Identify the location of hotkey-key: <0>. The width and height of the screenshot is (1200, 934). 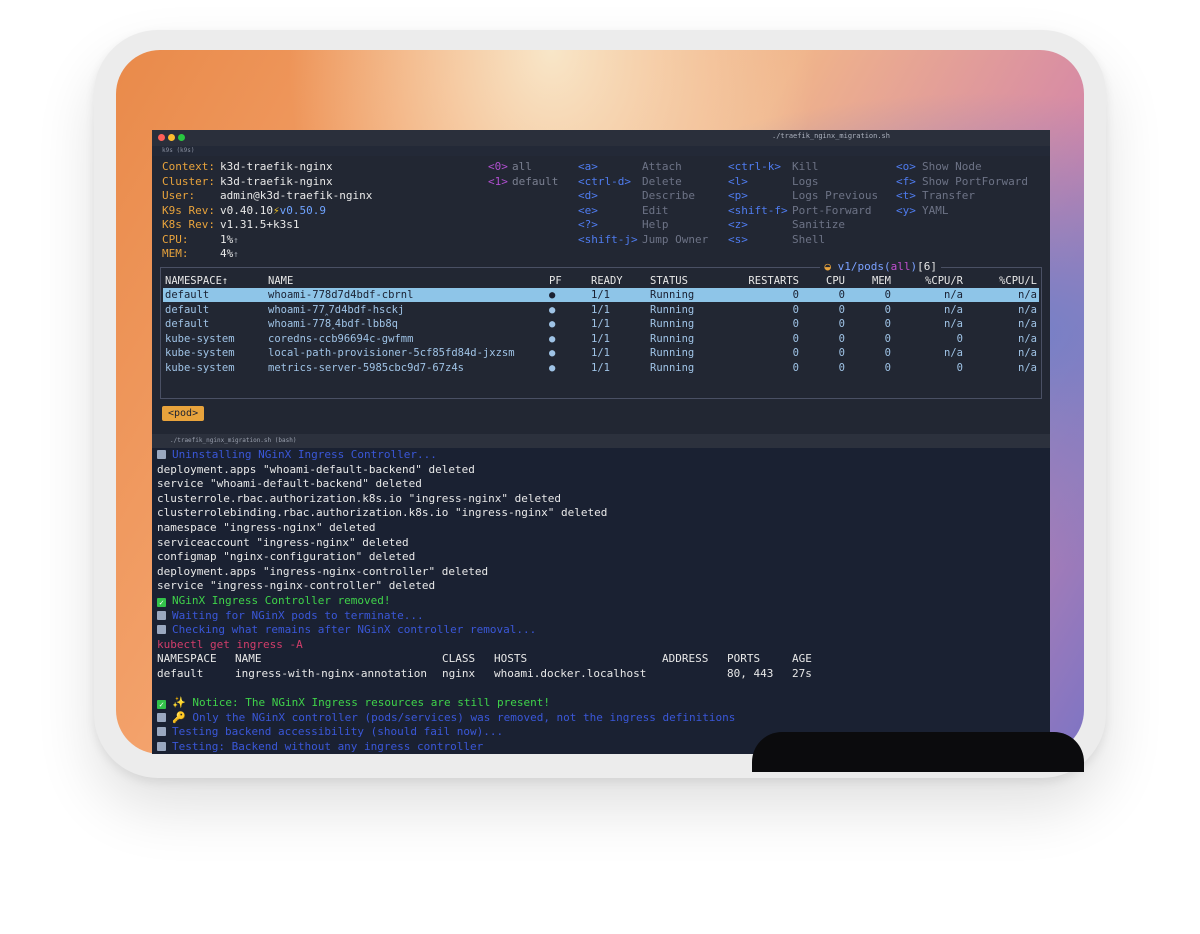
(498, 166).